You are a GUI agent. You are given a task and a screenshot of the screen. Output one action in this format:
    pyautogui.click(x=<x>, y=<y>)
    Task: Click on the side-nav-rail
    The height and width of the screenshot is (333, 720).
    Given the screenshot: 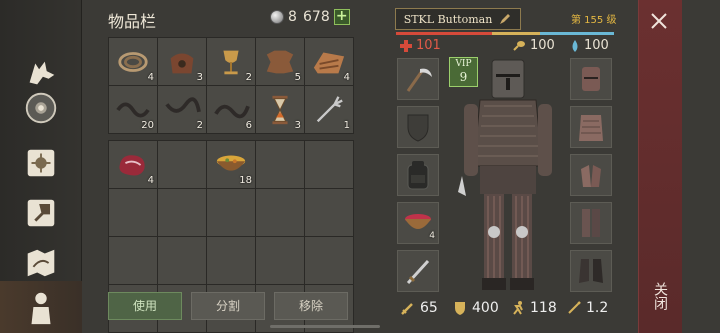 What is the action you would take?
    pyautogui.click(x=41, y=166)
    